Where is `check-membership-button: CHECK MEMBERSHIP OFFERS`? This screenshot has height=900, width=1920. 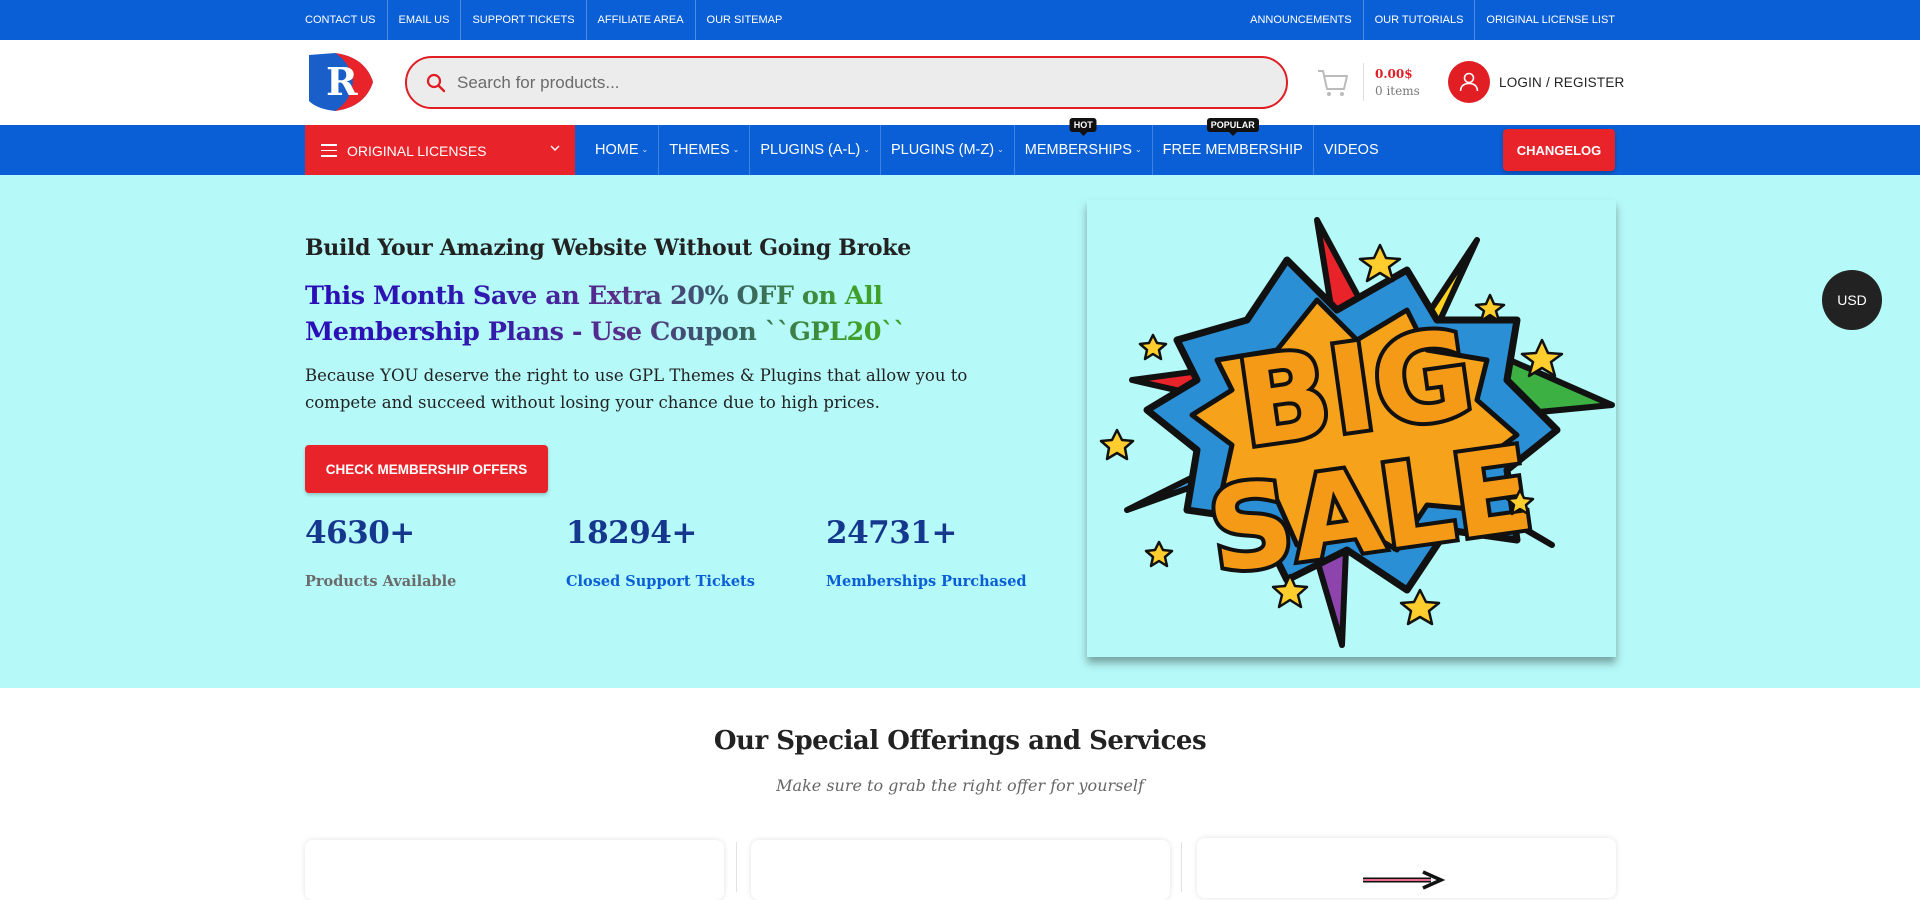
check-membership-button: CHECK MEMBERSHIP OFFERS is located at coordinates (426, 469).